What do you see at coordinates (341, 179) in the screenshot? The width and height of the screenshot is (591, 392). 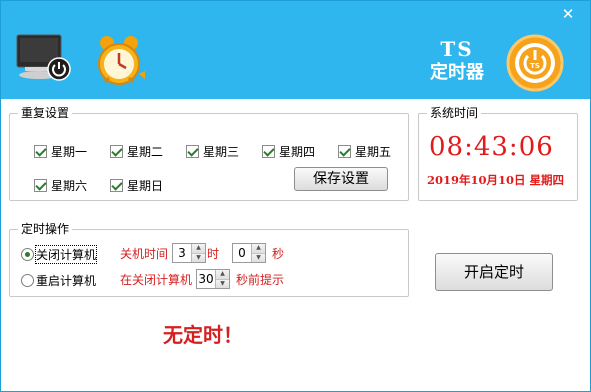 I see `save-settings-button: 保存设置` at bounding box center [341, 179].